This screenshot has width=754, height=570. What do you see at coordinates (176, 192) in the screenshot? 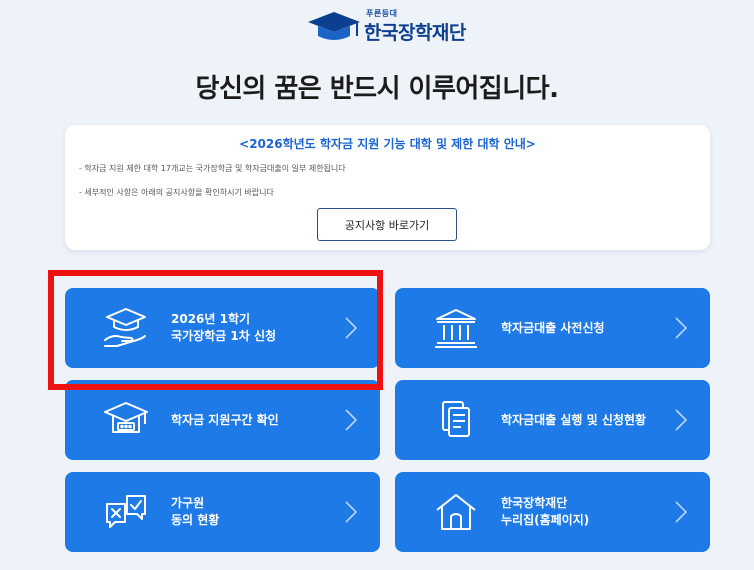
I see `notice-line-2: - 세부적인 사항은 아래의 공지사항을 확인하시기 바랍니다` at bounding box center [176, 192].